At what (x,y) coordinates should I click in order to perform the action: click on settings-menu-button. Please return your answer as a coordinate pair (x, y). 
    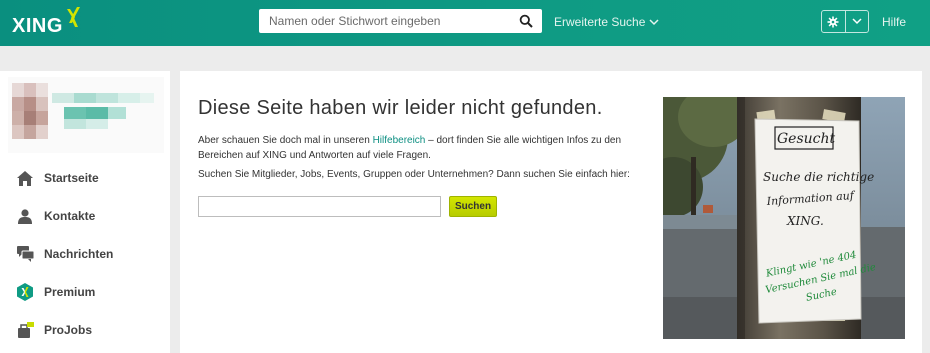
    Looking at the image, I should click on (845, 21).